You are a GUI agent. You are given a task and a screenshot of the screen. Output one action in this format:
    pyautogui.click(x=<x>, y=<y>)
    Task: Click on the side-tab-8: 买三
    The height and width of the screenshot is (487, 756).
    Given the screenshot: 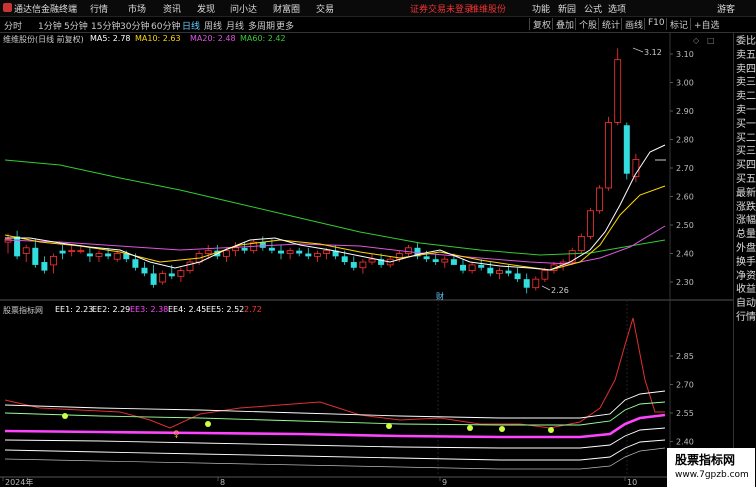 What is the action you would take?
    pyautogui.click(x=746, y=151)
    